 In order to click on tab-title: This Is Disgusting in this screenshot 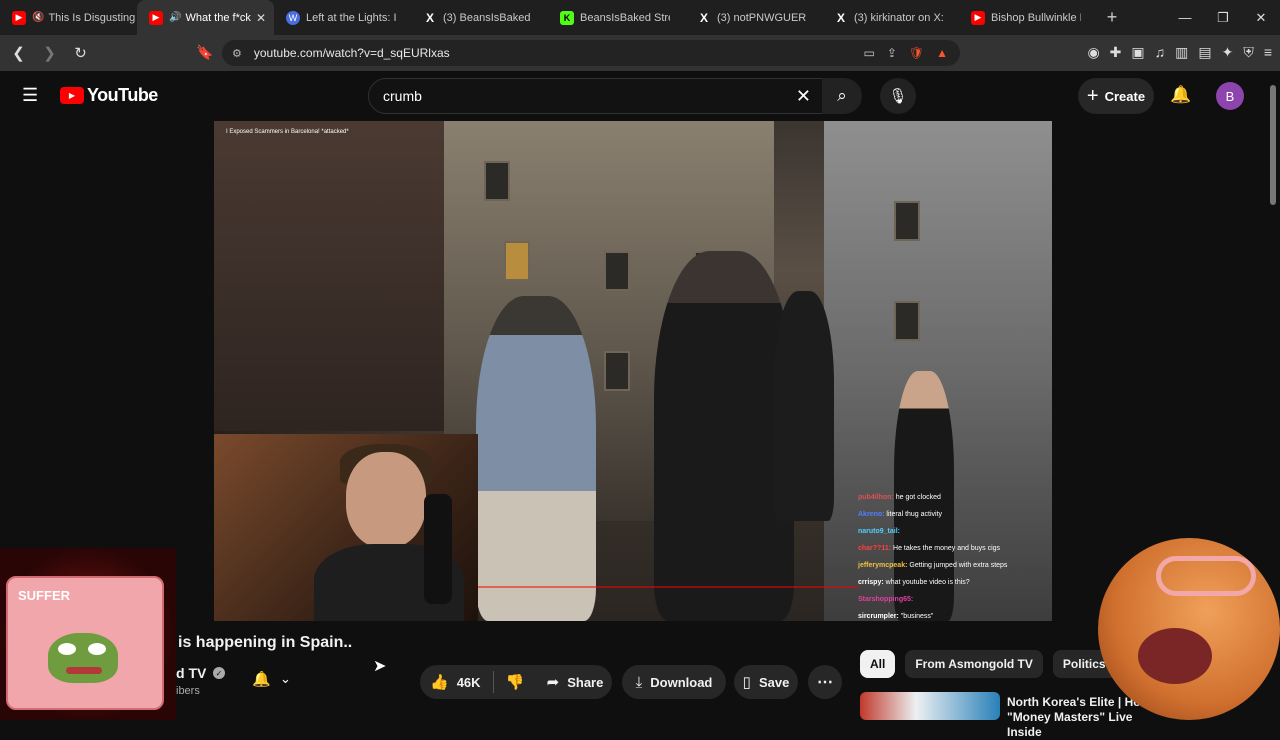, I will do `click(92, 17)`.